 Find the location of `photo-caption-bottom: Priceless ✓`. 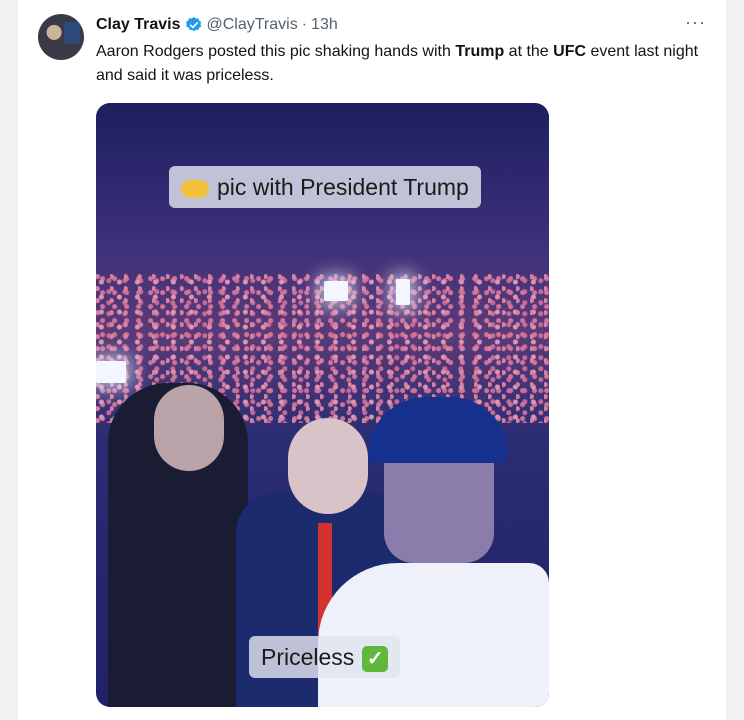

photo-caption-bottom: Priceless ✓ is located at coordinates (325, 657).